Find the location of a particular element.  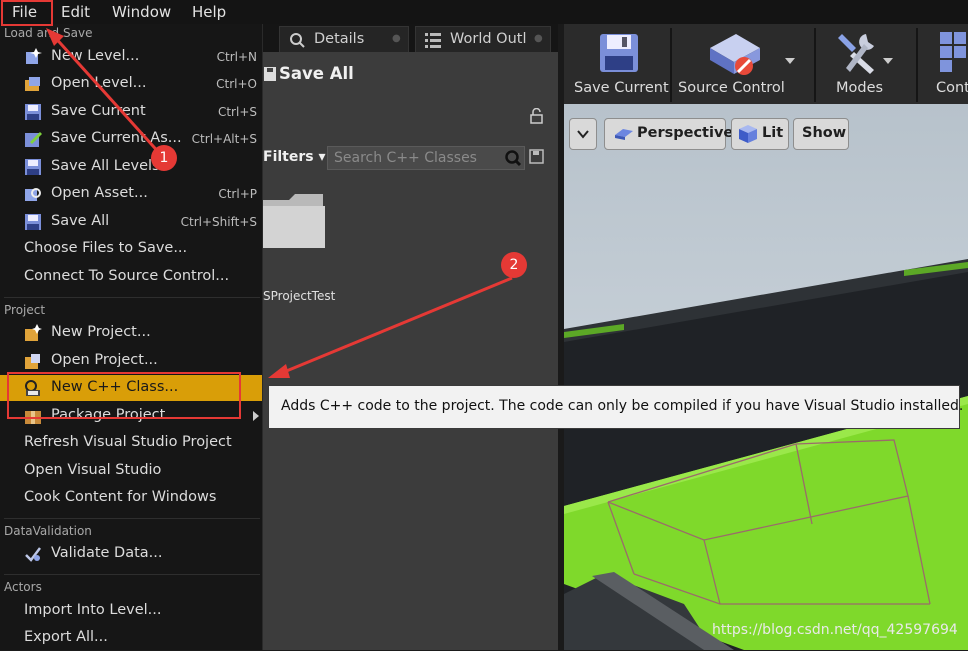

watermark: https://blog.csdn.net/qq_42597694 is located at coordinates (835, 630).